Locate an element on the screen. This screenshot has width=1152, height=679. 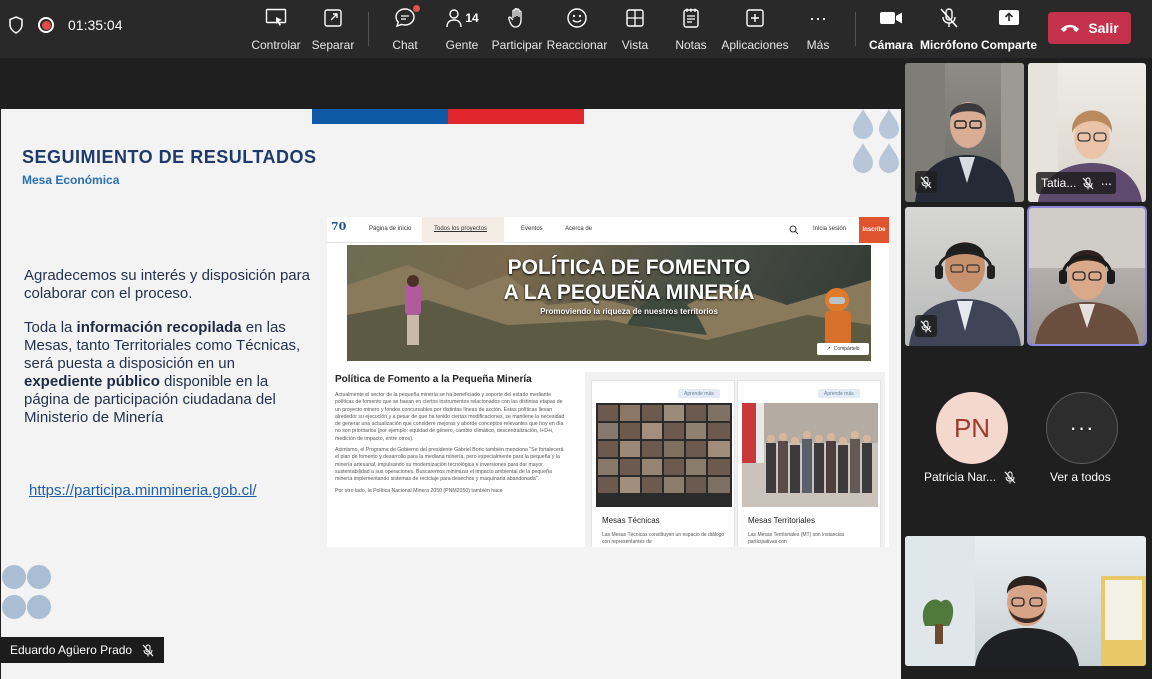
chat-button: Chat is located at coordinates (405, 28).